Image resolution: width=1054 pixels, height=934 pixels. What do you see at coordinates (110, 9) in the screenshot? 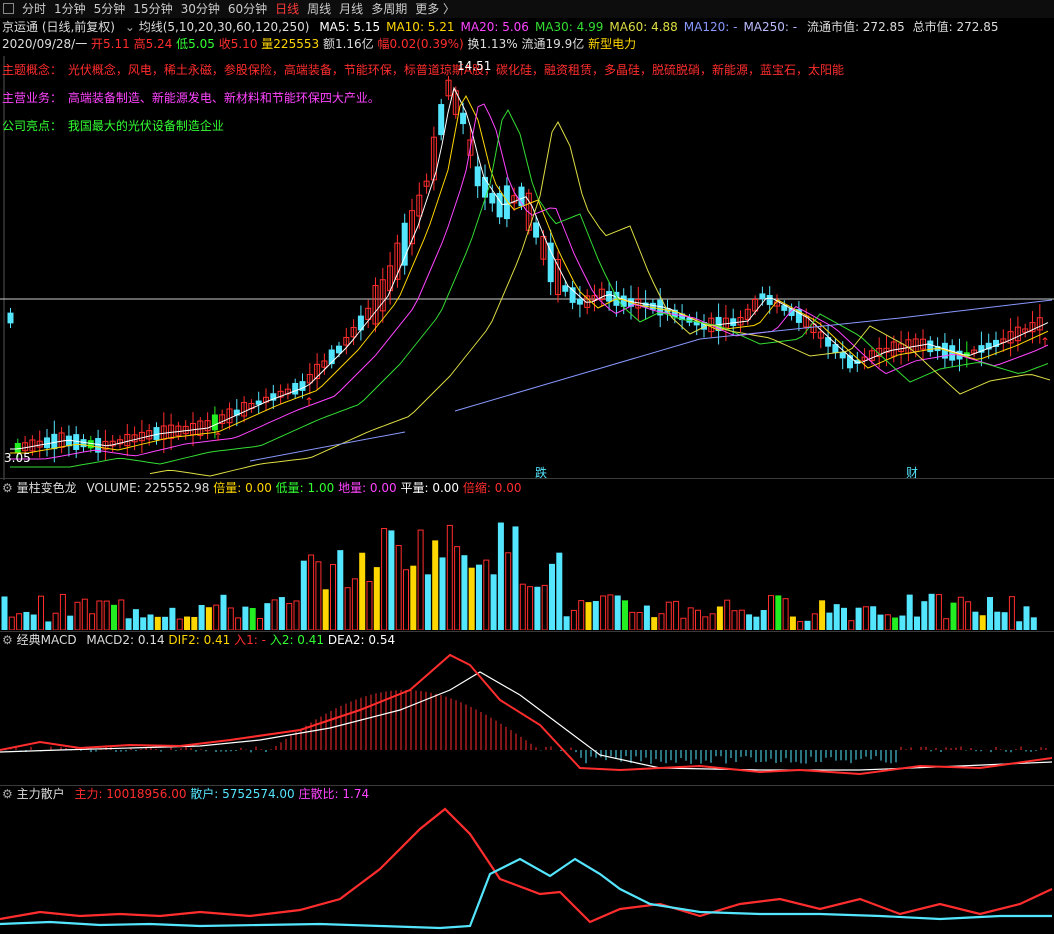
I see `period-tab: 5分钟` at bounding box center [110, 9].